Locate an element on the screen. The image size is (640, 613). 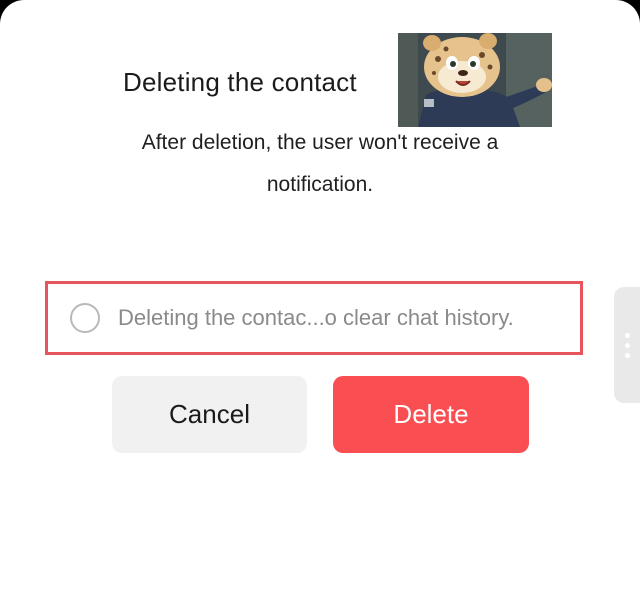
dialog-title: Deleting the contact is located at coordinates (240, 82).